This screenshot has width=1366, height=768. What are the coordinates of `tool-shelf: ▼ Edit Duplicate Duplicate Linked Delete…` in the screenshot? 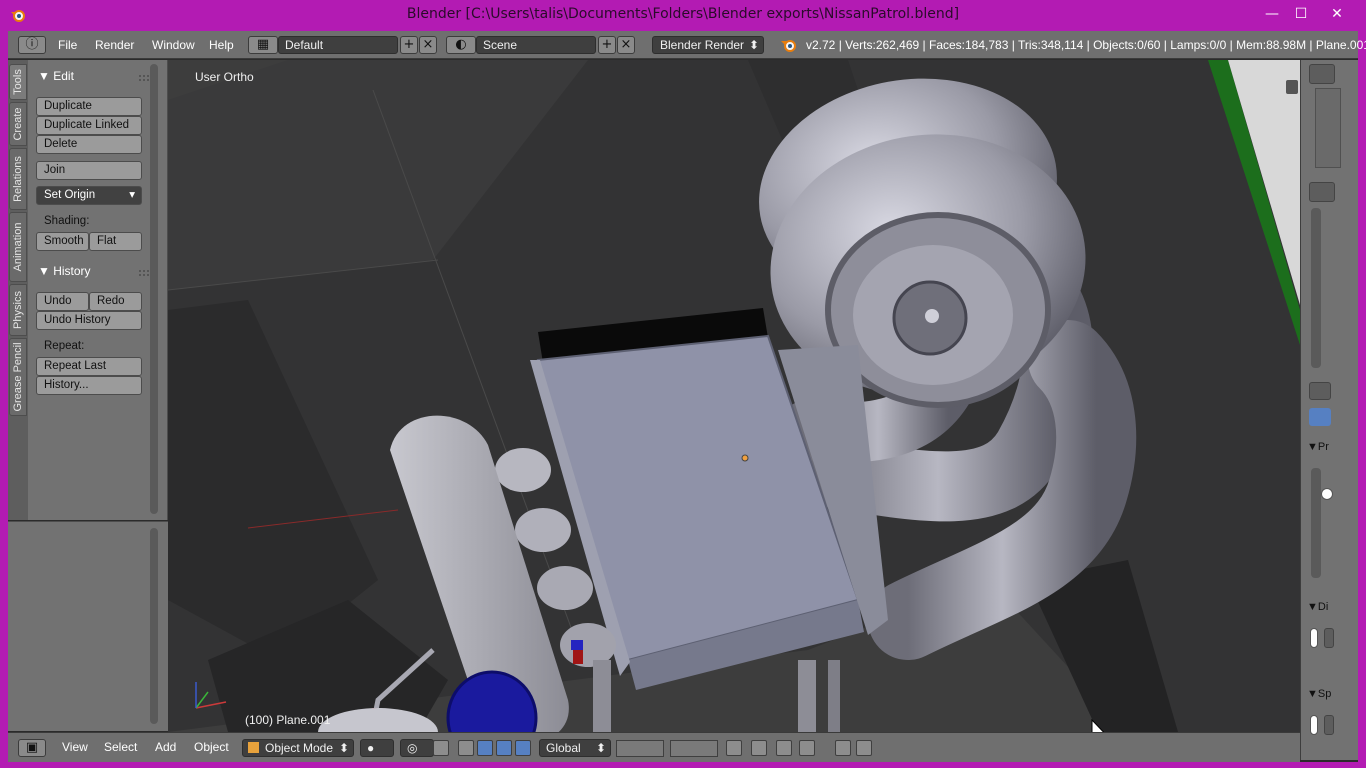 It's located at (98, 290).